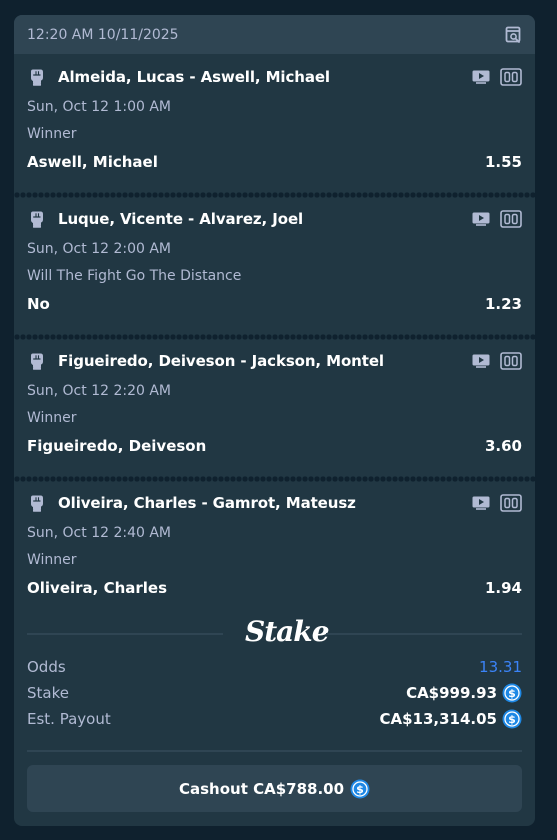 This screenshot has width=557, height=840. I want to click on bet-timestamp: 12:20 AM 10/11/2025, so click(103, 34).